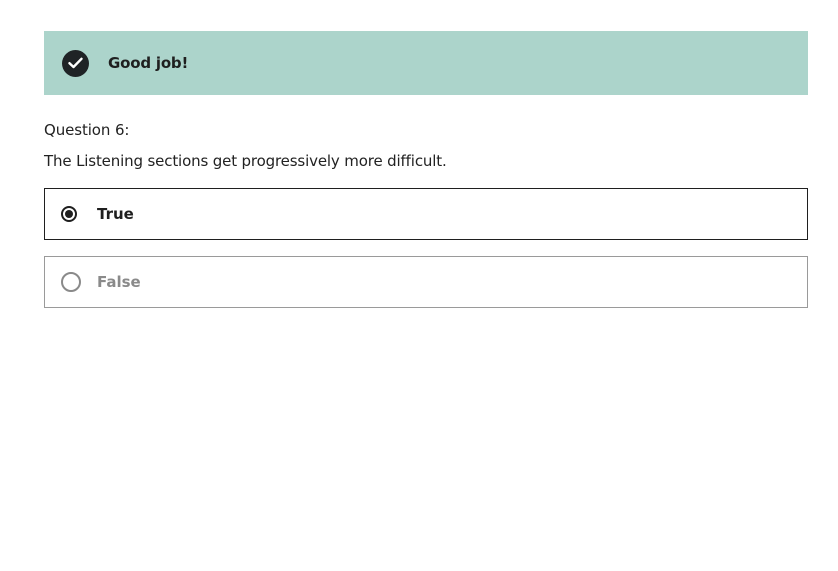 The width and height of the screenshot is (838, 571). Describe the element at coordinates (69, 214) in the screenshot. I see `radio-selected-icon` at that location.